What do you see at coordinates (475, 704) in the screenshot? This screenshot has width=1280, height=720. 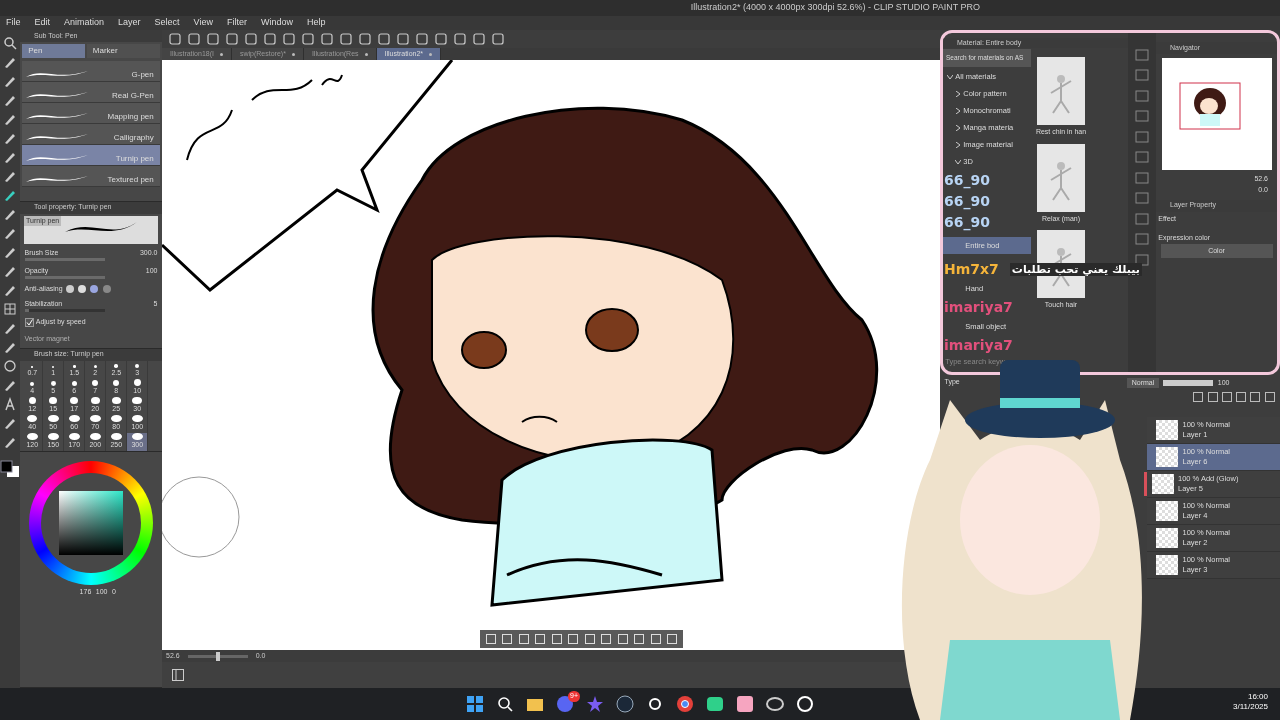 I see `windows-logo-icon` at bounding box center [475, 704].